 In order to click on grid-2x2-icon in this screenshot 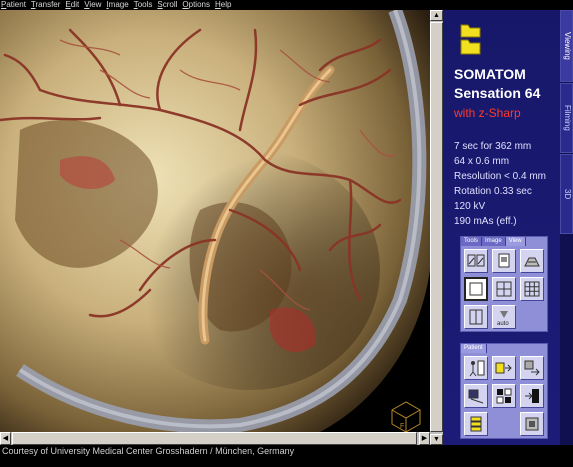, I will do `click(504, 289)`.